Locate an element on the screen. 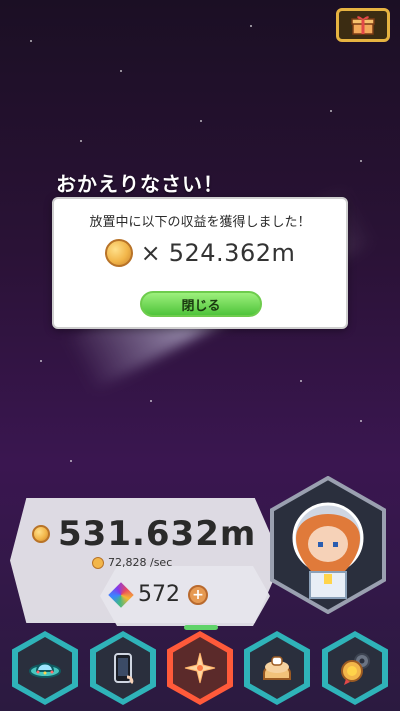 The width and height of the screenshot is (400, 711). compass-star-icon is located at coordinates (200, 668).